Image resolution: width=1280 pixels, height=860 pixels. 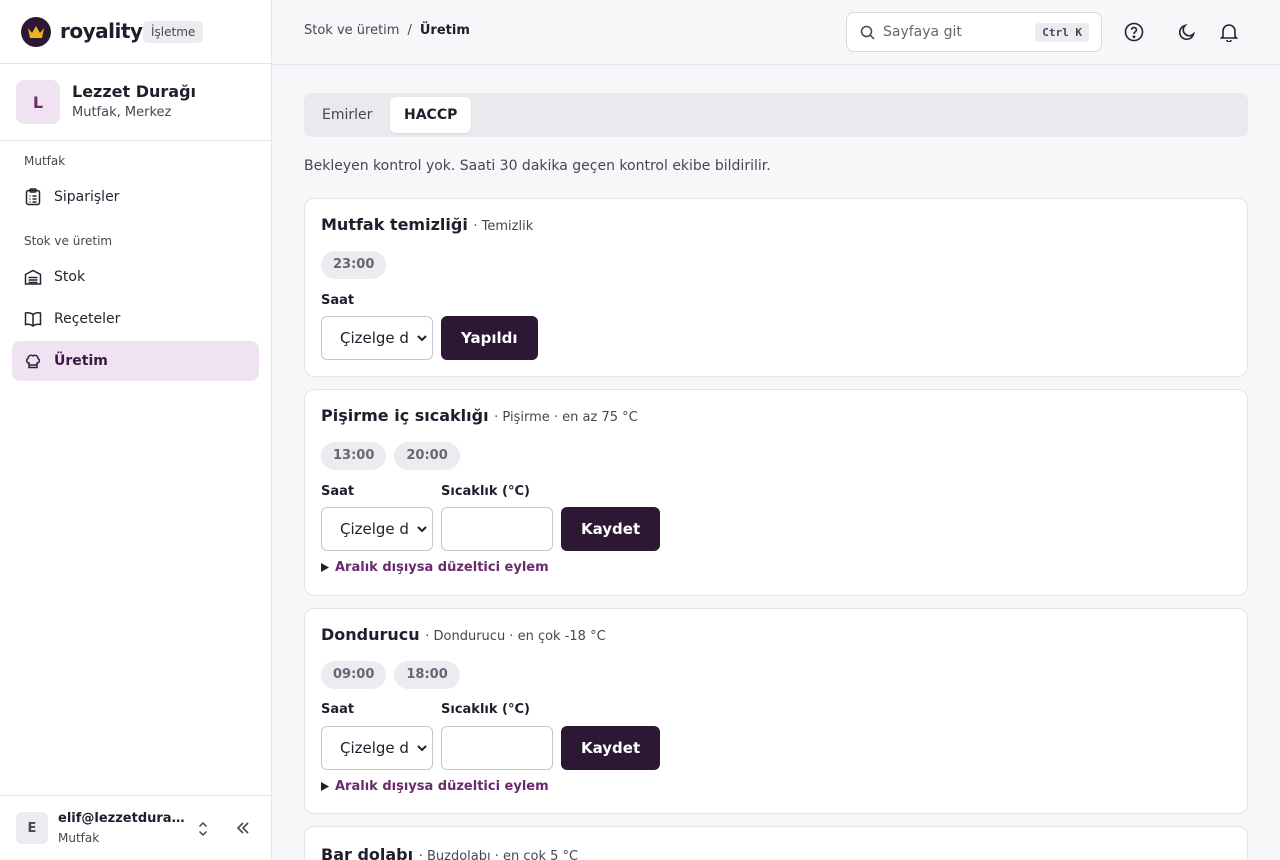 What do you see at coordinates (776, 115) in the screenshot?
I see `view-tabs: Emirler HACCP` at bounding box center [776, 115].